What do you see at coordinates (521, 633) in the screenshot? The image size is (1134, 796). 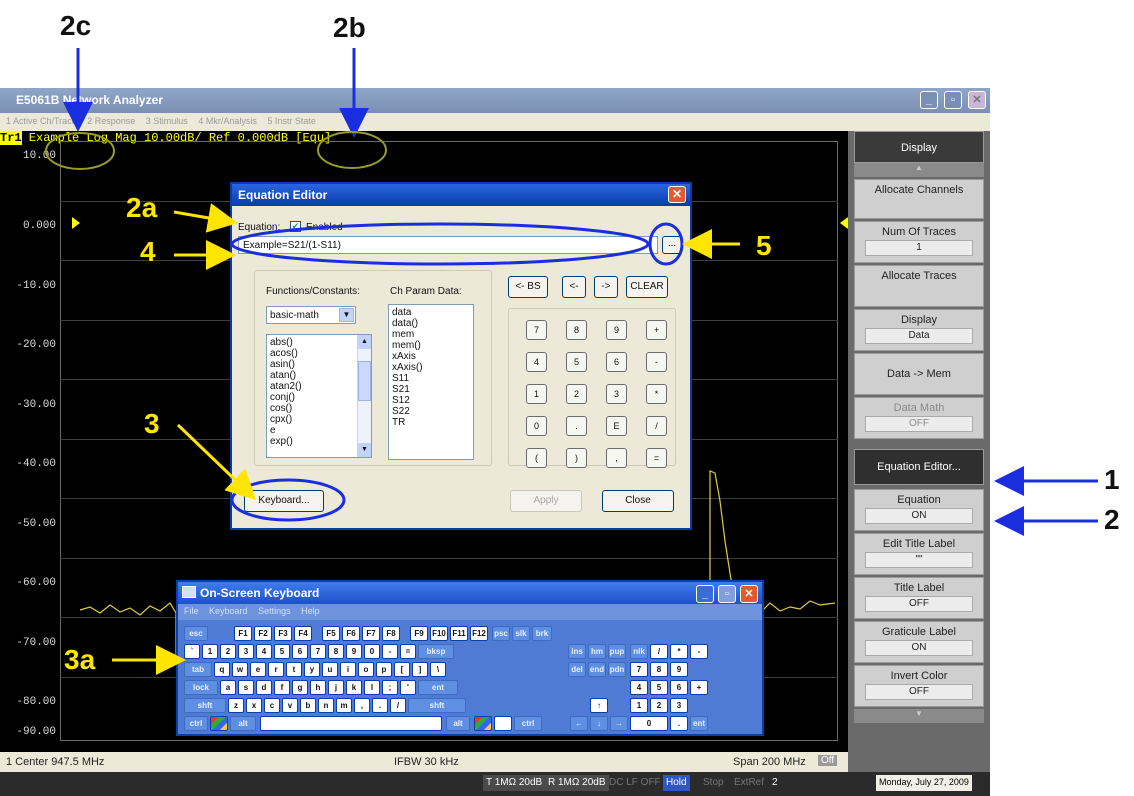 I see `osk-key: slk` at bounding box center [521, 633].